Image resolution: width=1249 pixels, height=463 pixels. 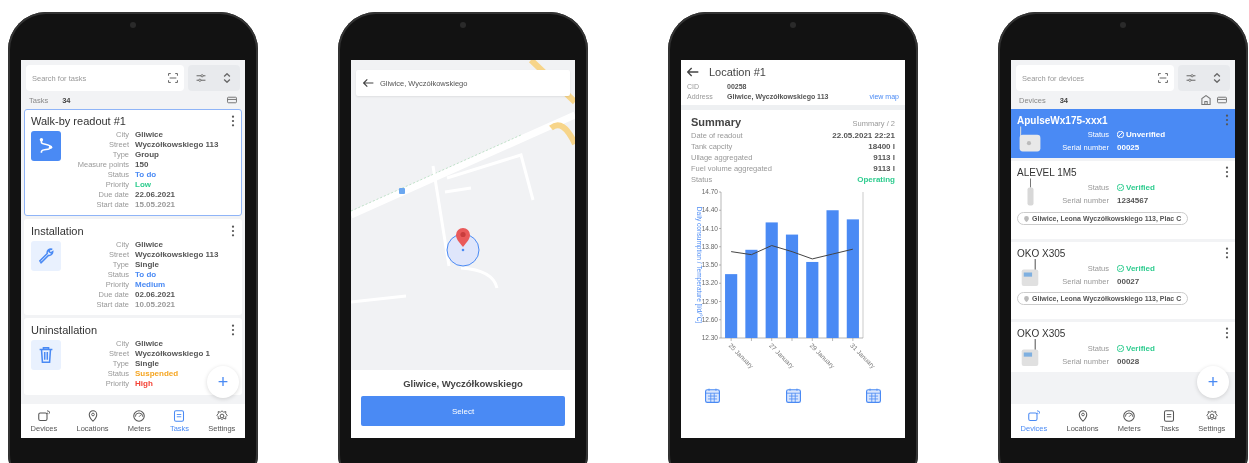 I want to click on task-title: Installation, so click(x=57, y=230).